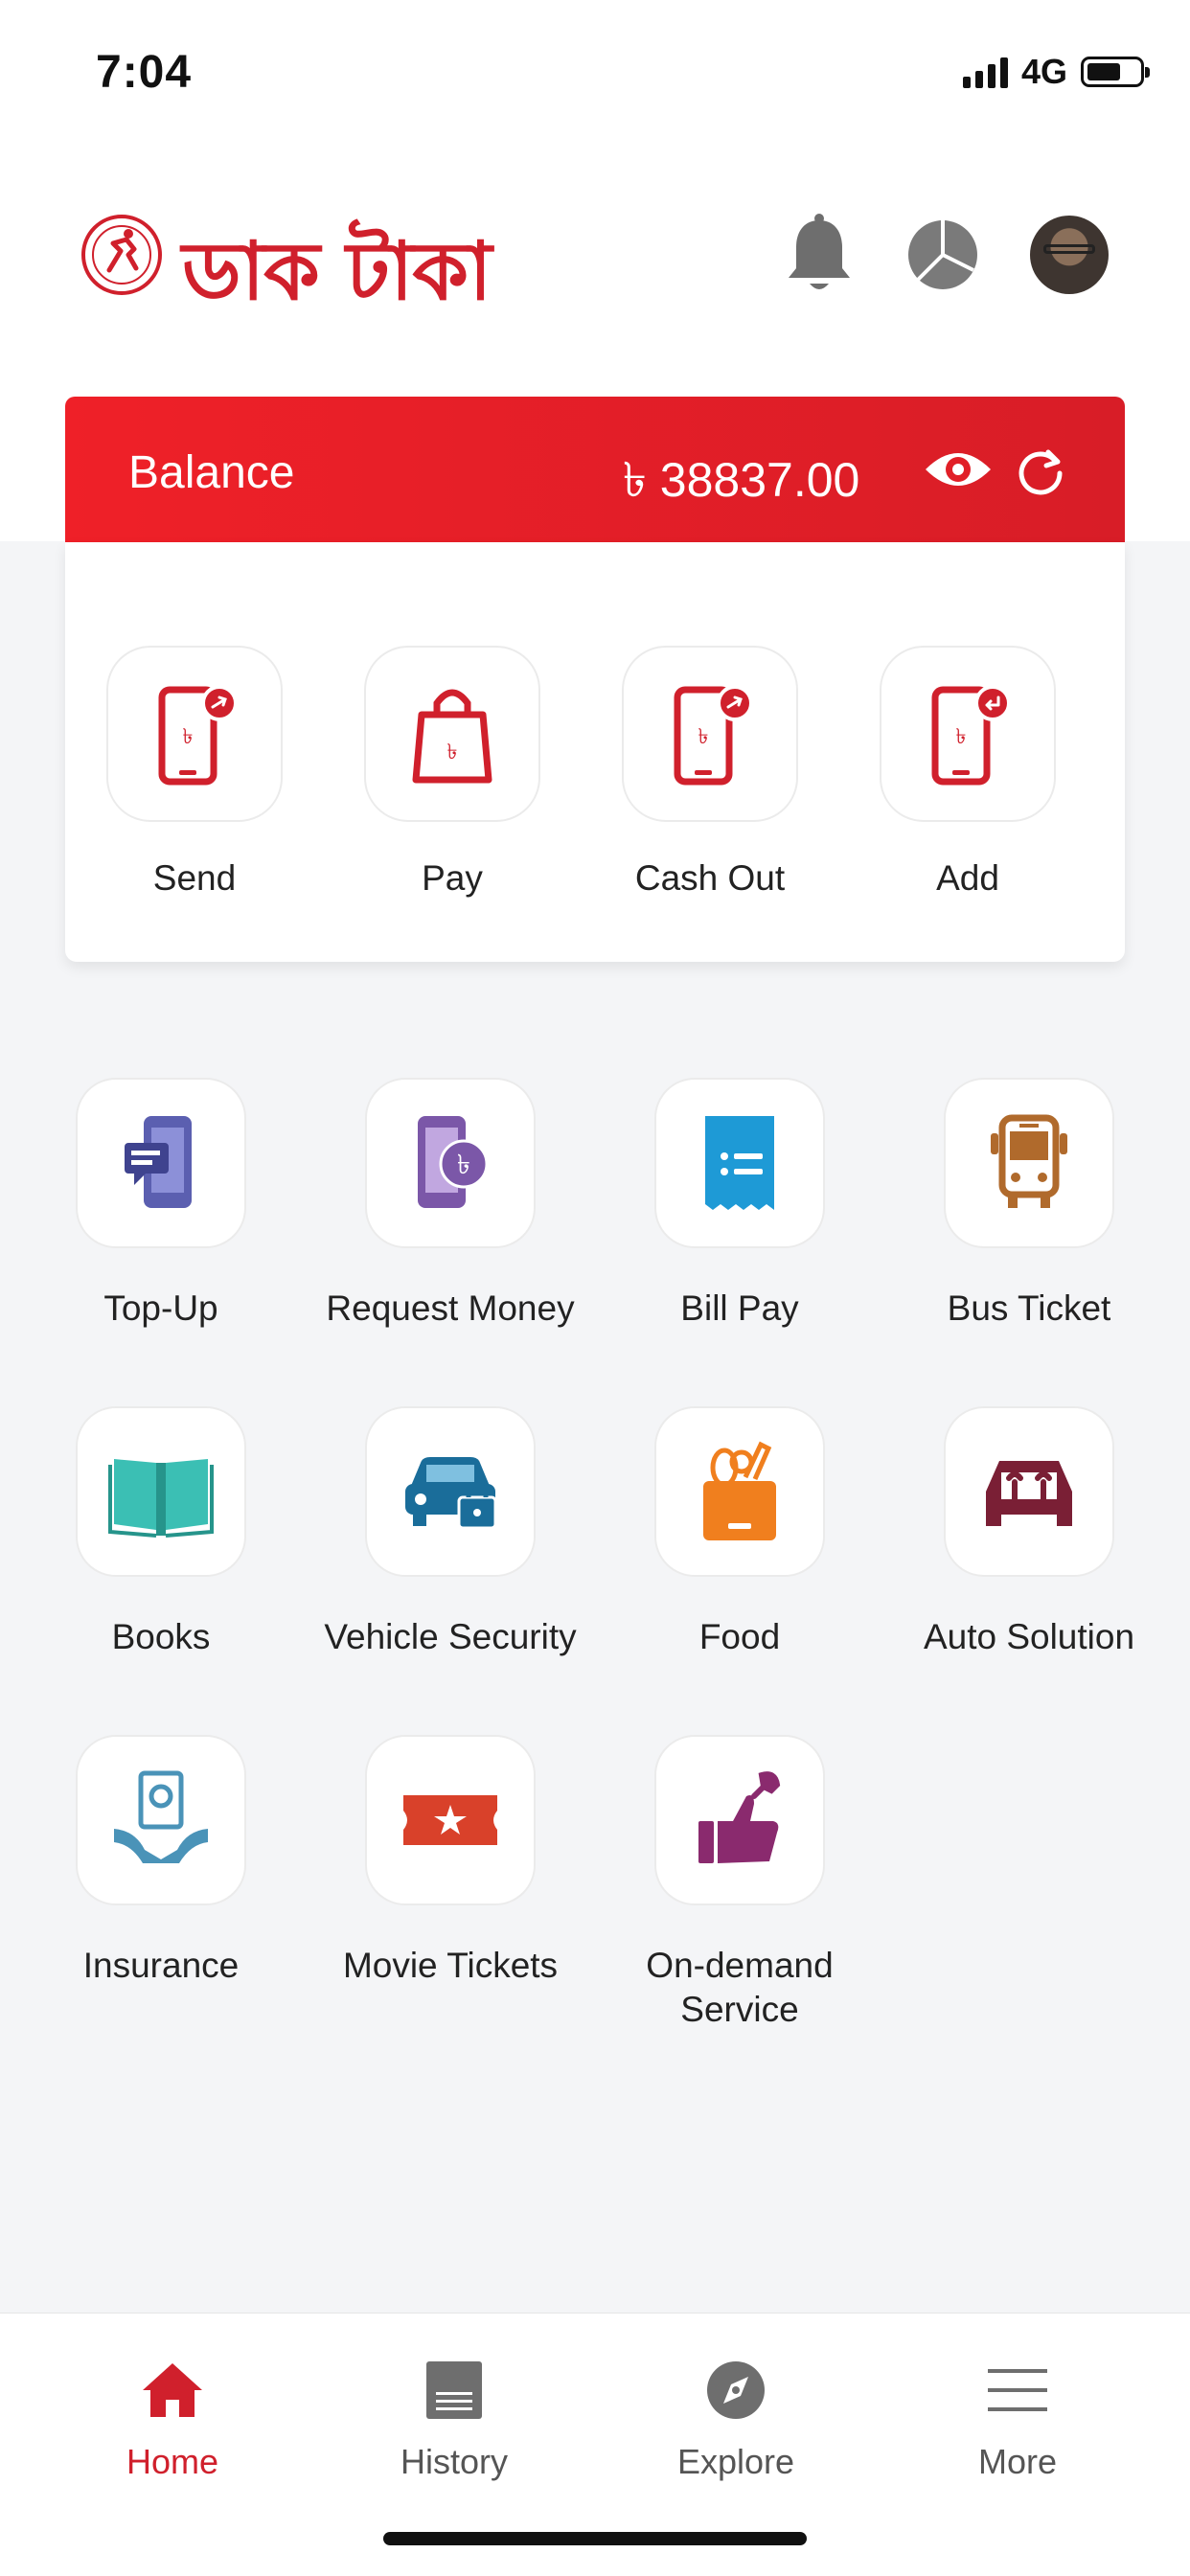  I want to click on service-bill-pay: Bill Pay, so click(740, 1204).